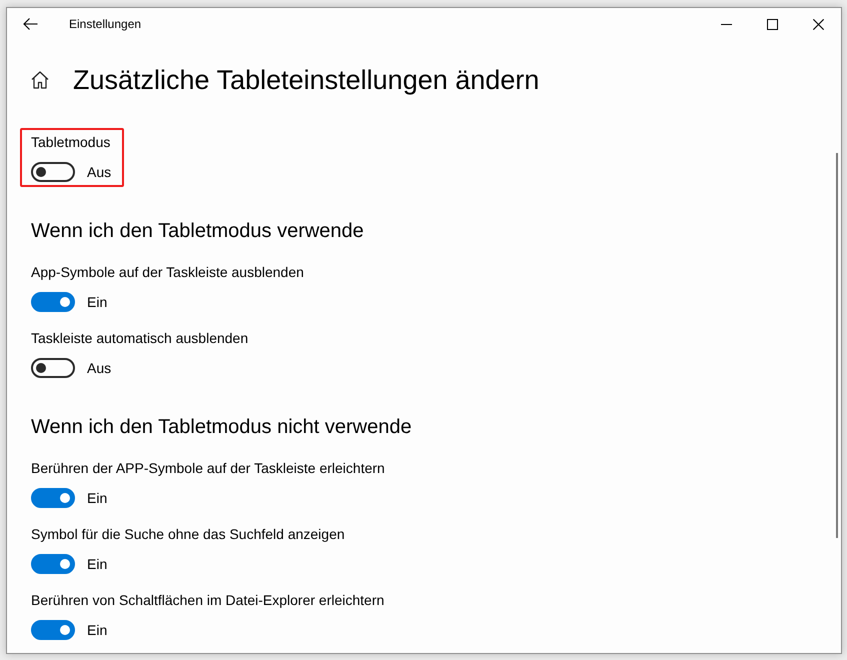 The height and width of the screenshot is (660, 847). I want to click on setting-label: Symbol für die Suche ohne das Suchfeld anzeigen, so click(188, 534).